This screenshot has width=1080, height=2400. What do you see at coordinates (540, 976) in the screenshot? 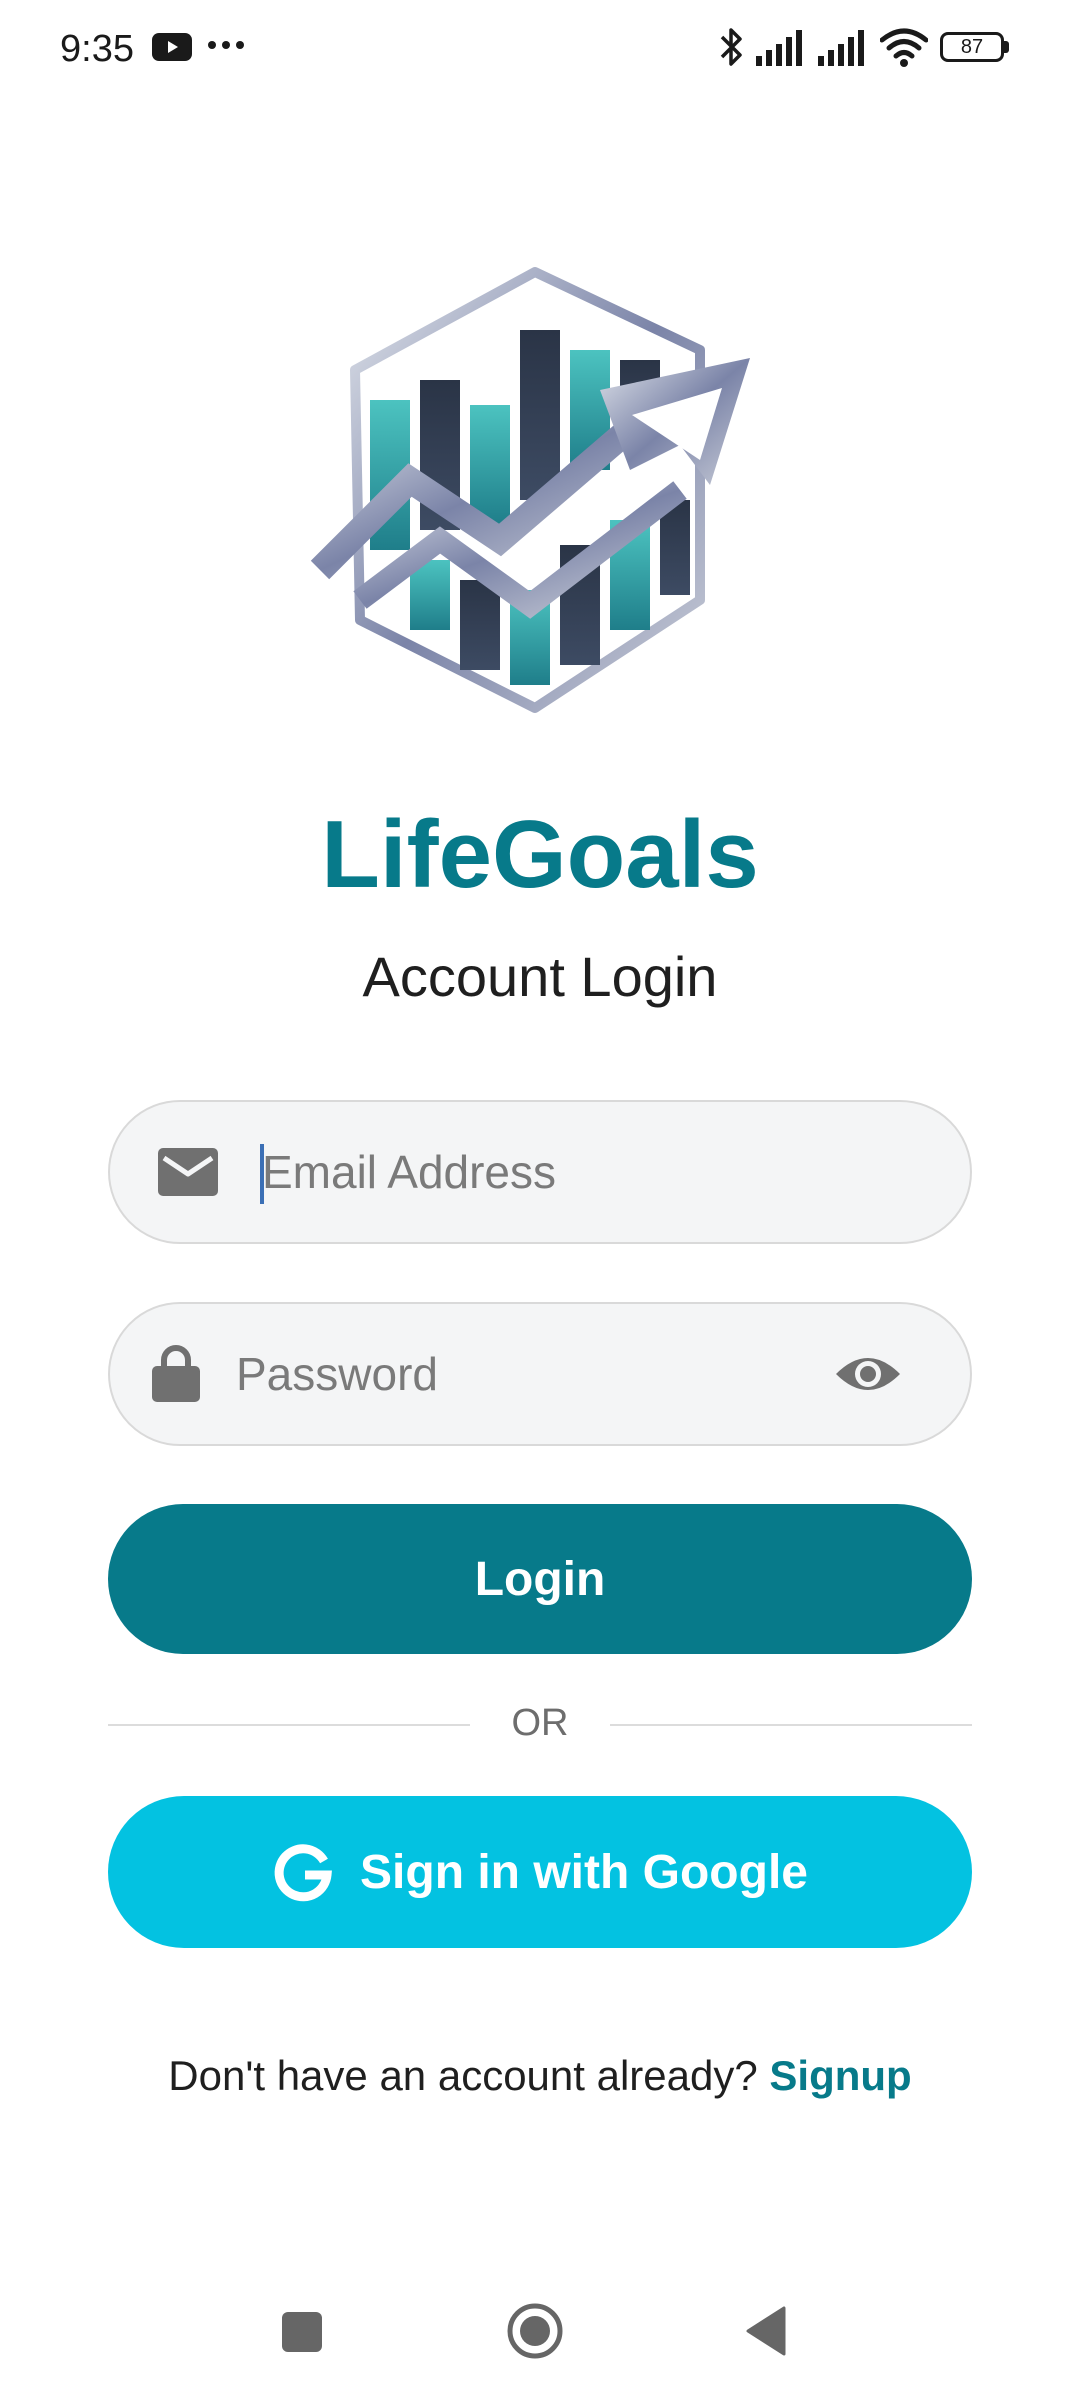
I see `page-title: Account Login` at bounding box center [540, 976].